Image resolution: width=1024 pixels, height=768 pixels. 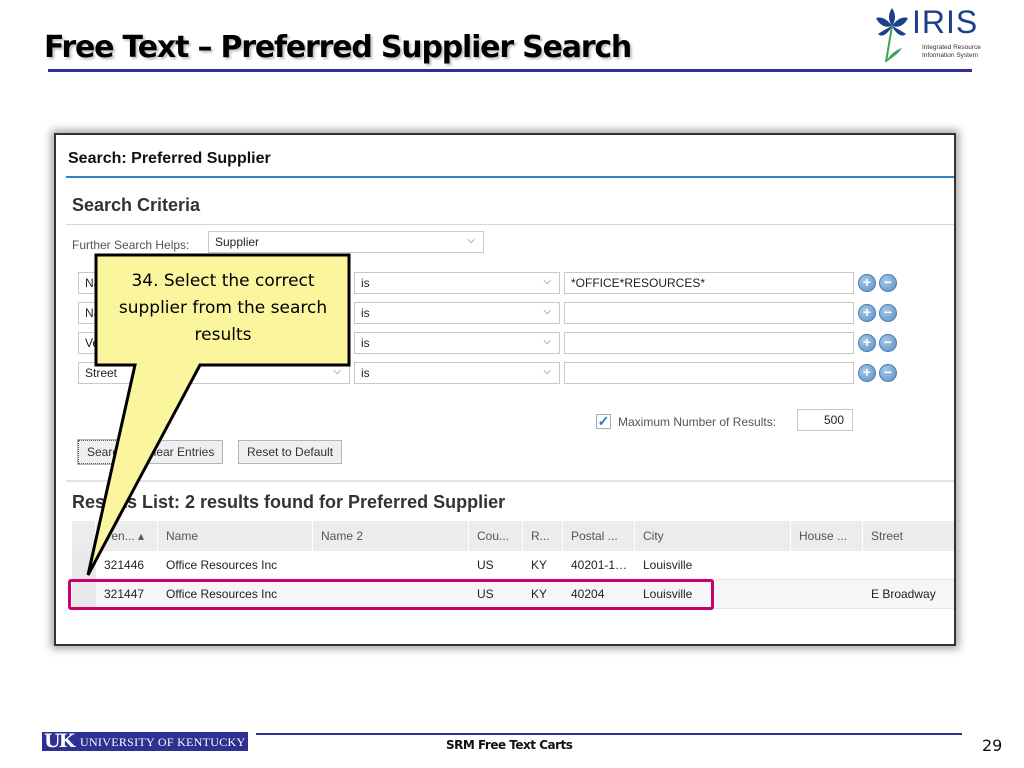 What do you see at coordinates (510, 481) in the screenshot?
I see `results-divider` at bounding box center [510, 481].